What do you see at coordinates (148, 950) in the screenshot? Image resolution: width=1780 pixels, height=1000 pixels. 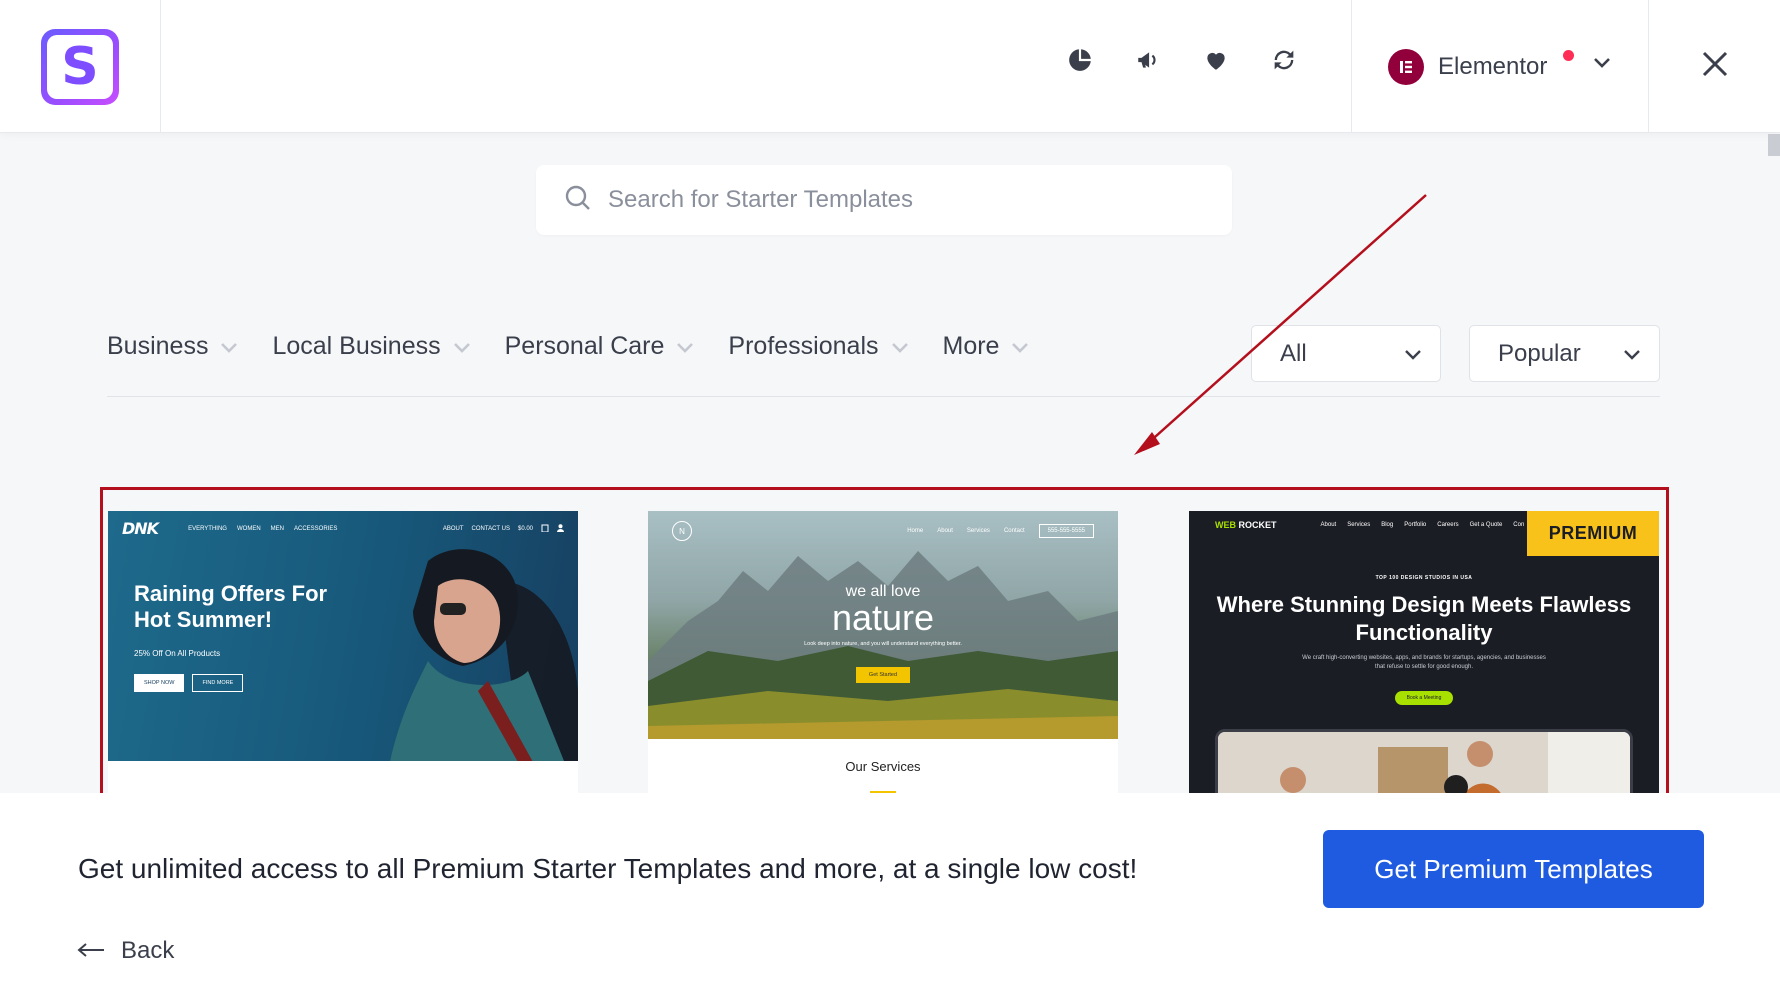 I see `back-label: Back` at bounding box center [148, 950].